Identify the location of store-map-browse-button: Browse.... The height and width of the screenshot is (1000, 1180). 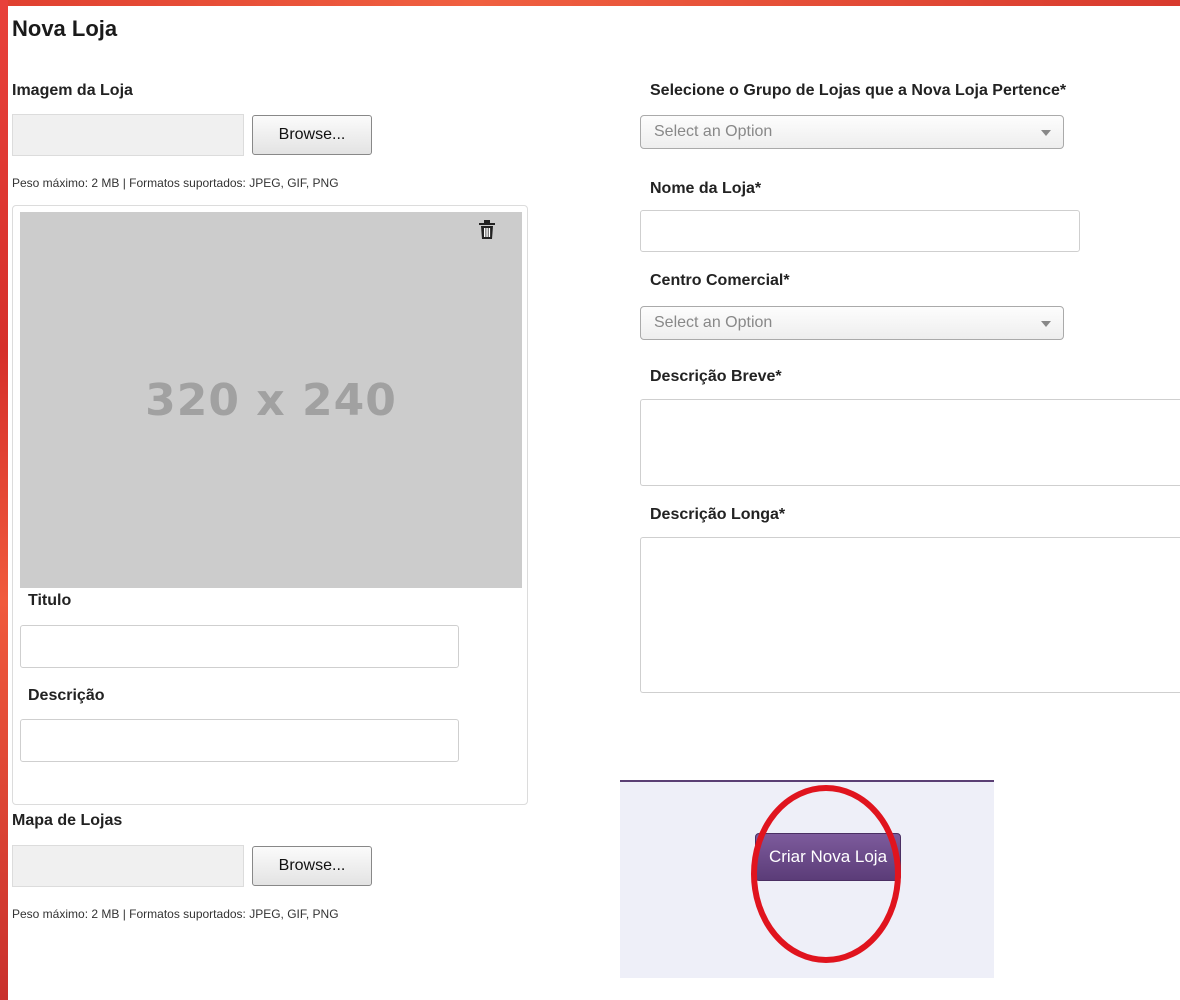
(312, 866).